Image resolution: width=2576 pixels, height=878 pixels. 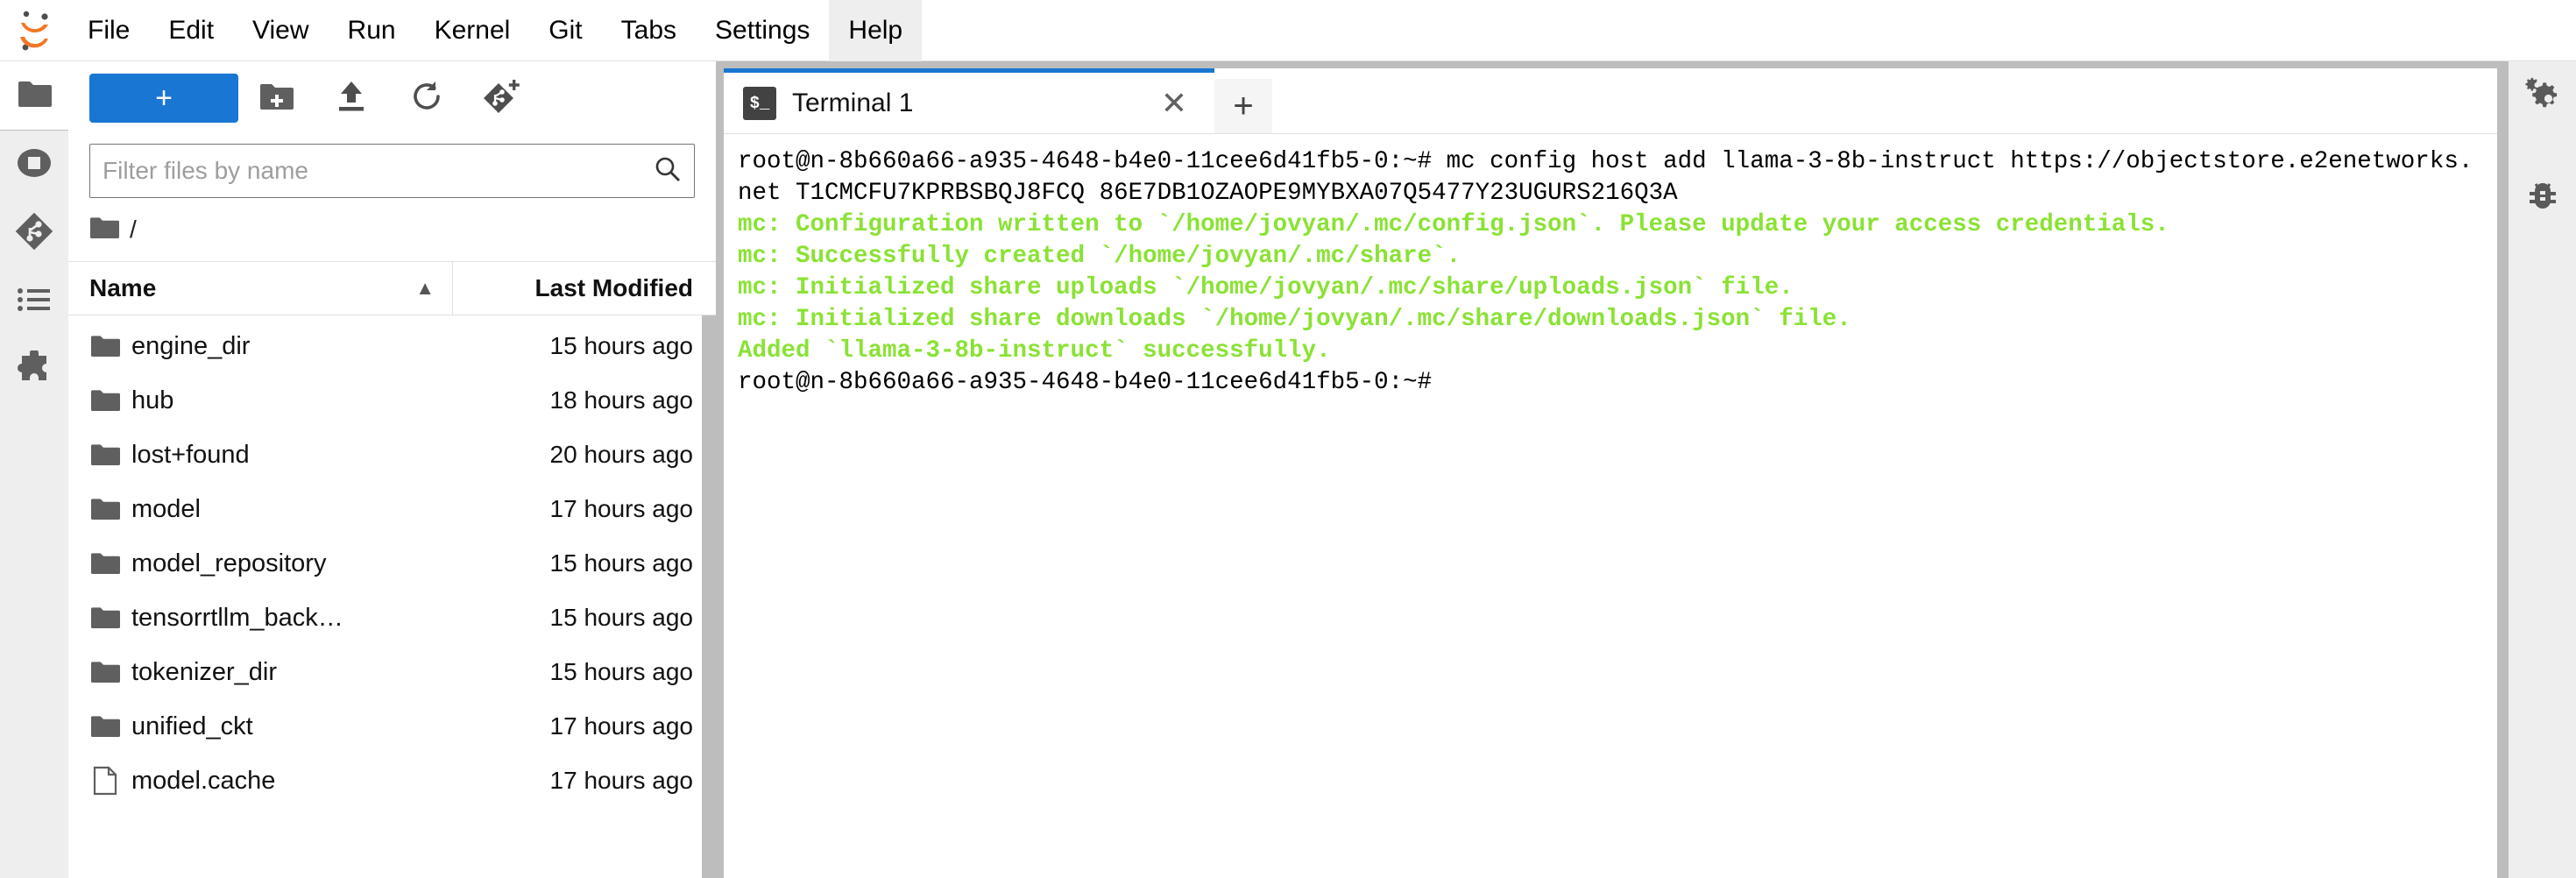 I want to click on column-header-name-label: Name, so click(x=123, y=287).